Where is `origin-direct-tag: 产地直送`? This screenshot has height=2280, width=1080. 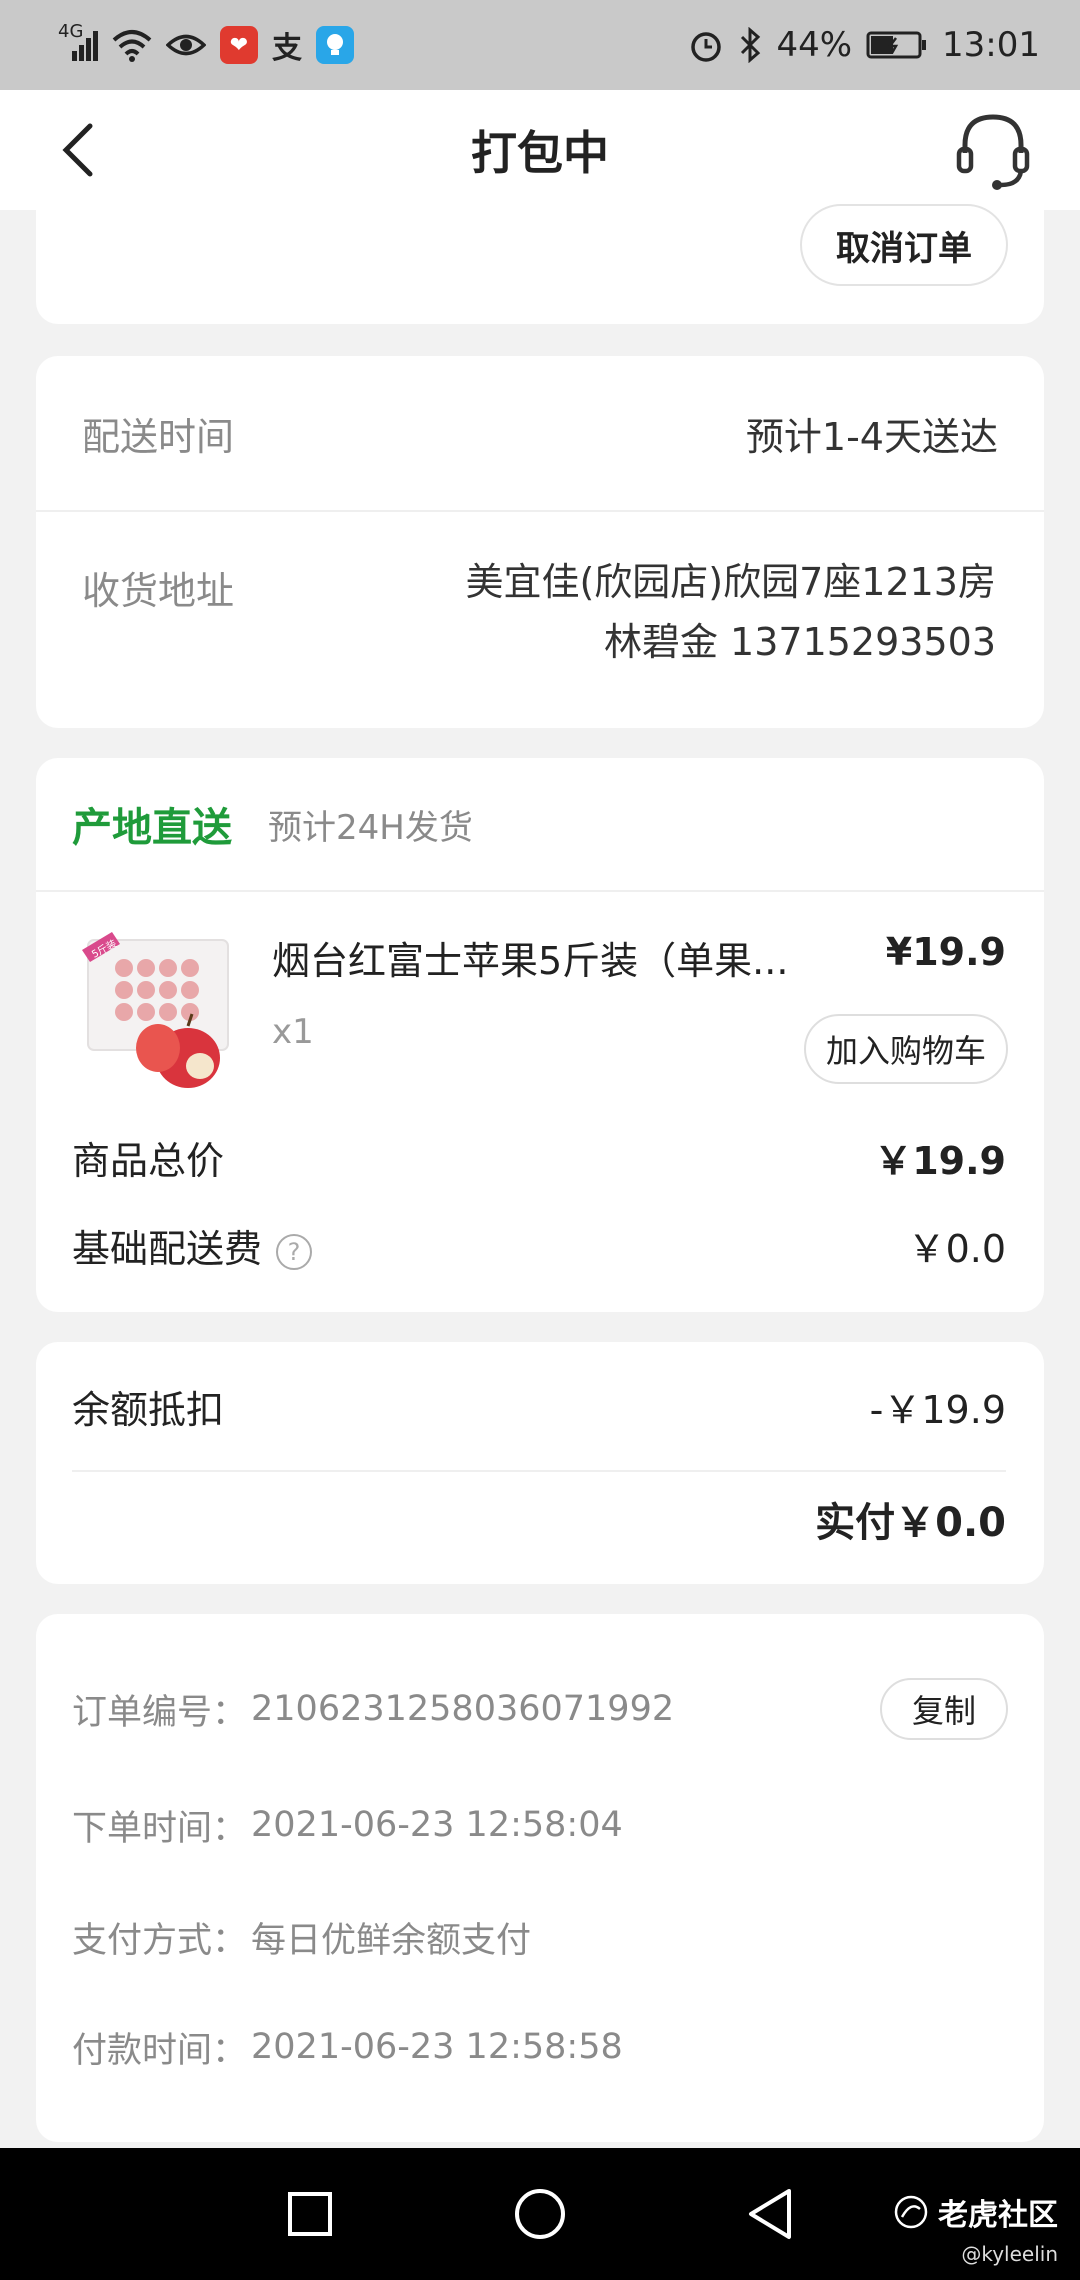 origin-direct-tag: 产地直送 is located at coordinates (152, 828).